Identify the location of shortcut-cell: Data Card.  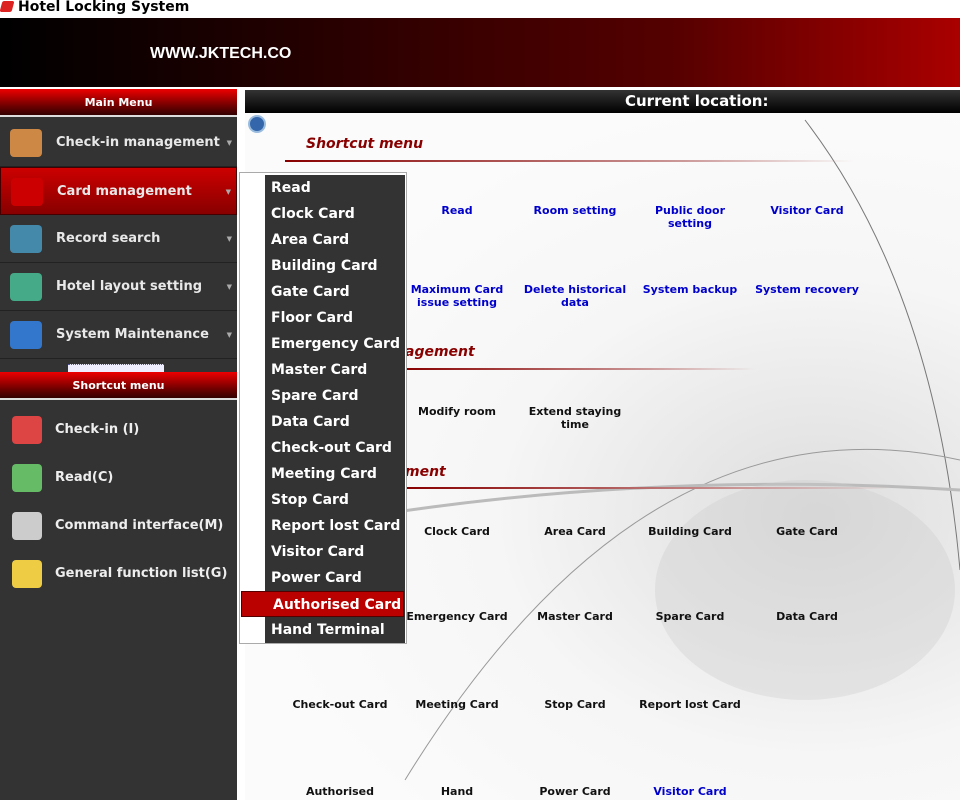
(807, 616).